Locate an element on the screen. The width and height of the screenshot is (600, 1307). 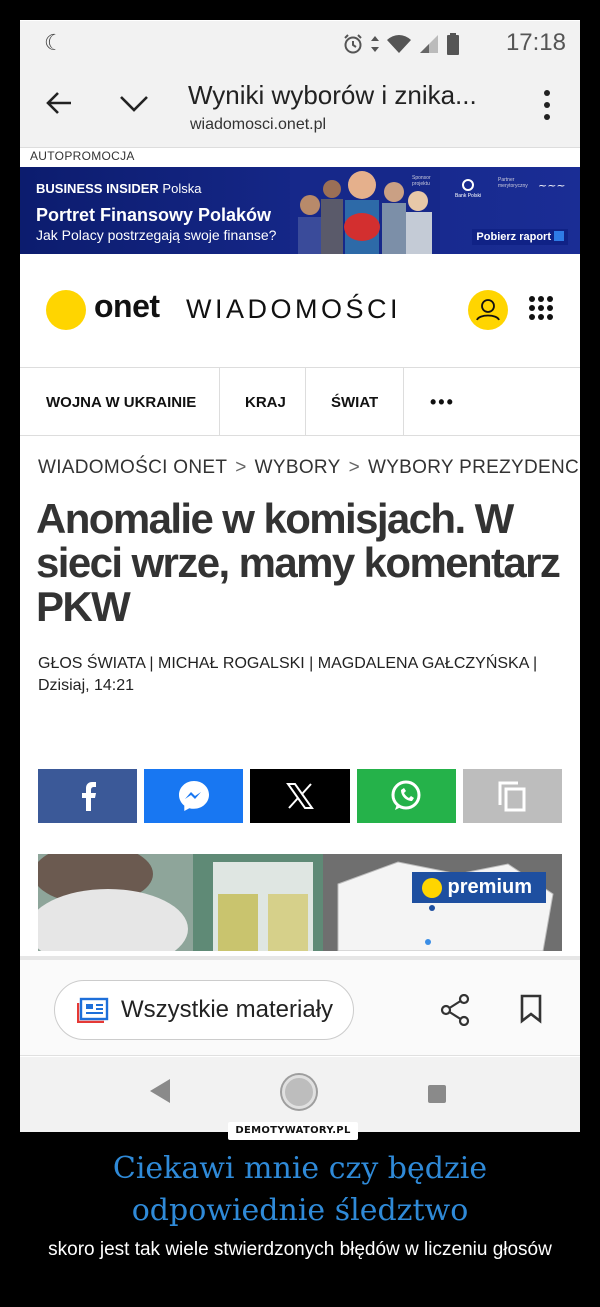
premium-label: premium is located at coordinates (489, 887).